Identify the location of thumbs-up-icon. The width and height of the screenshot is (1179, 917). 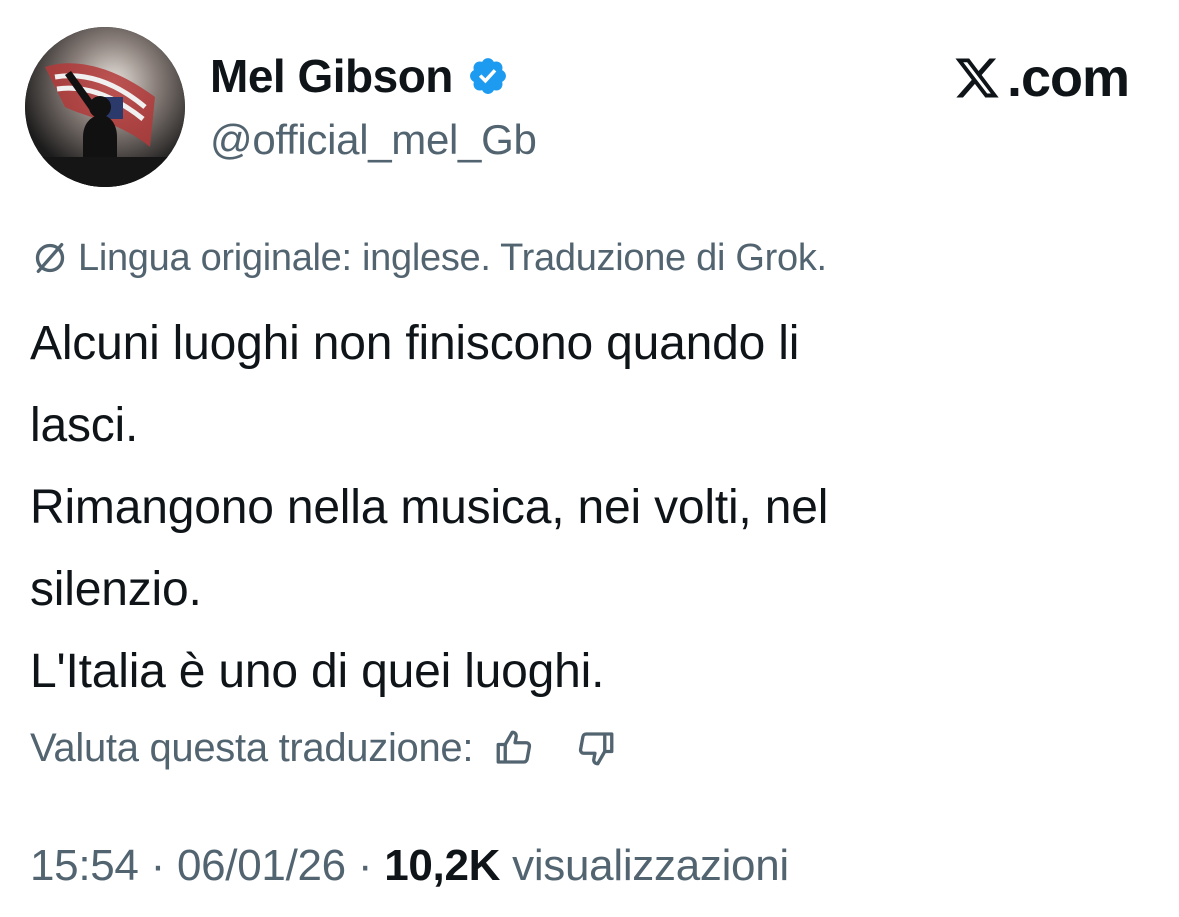
(514, 747).